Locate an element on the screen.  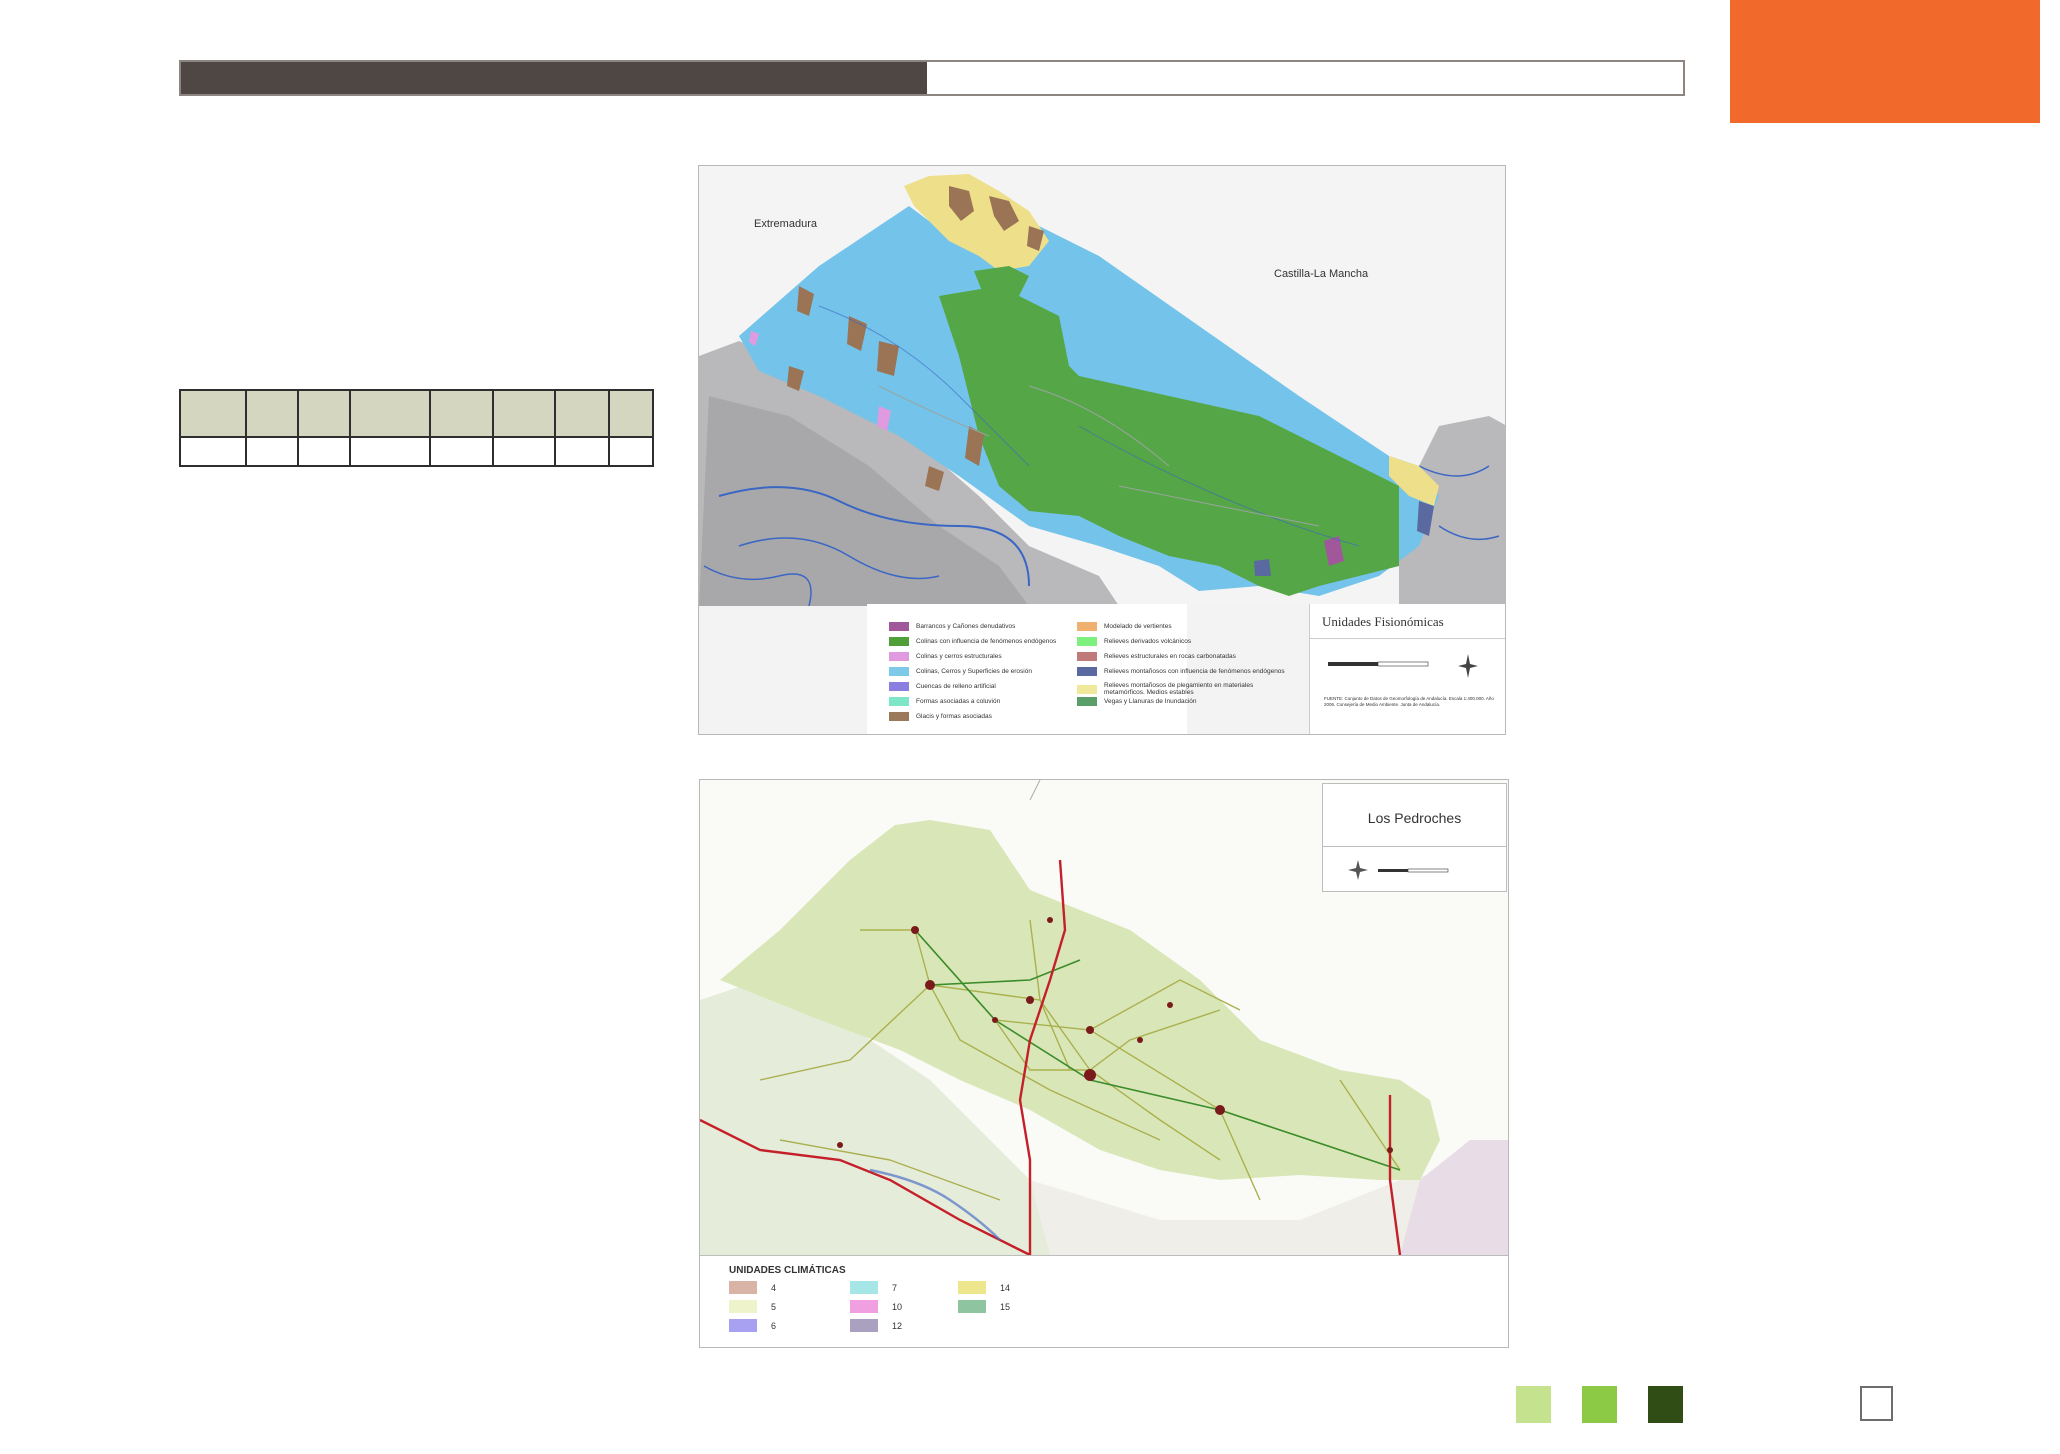
legend-item: Colinas, Cerros y Superficies de erosión is located at coordinates (960, 671).